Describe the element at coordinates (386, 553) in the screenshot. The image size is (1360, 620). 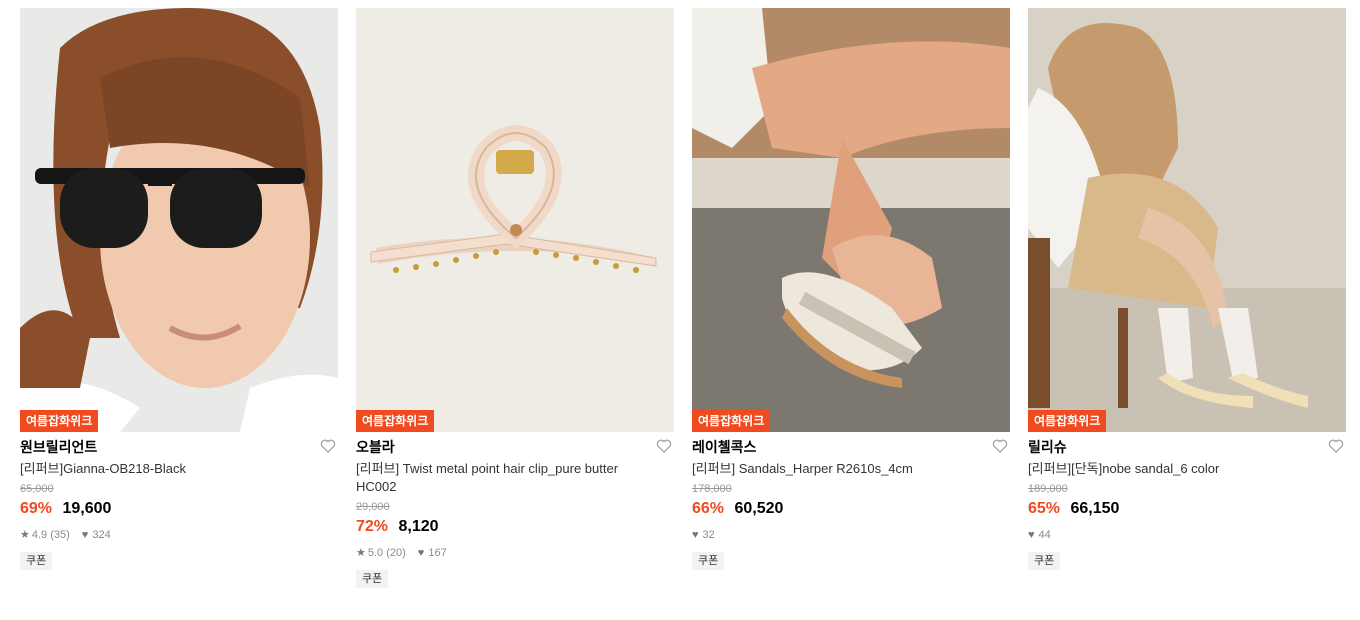
I see `rating: 5.0 (20)` at that location.